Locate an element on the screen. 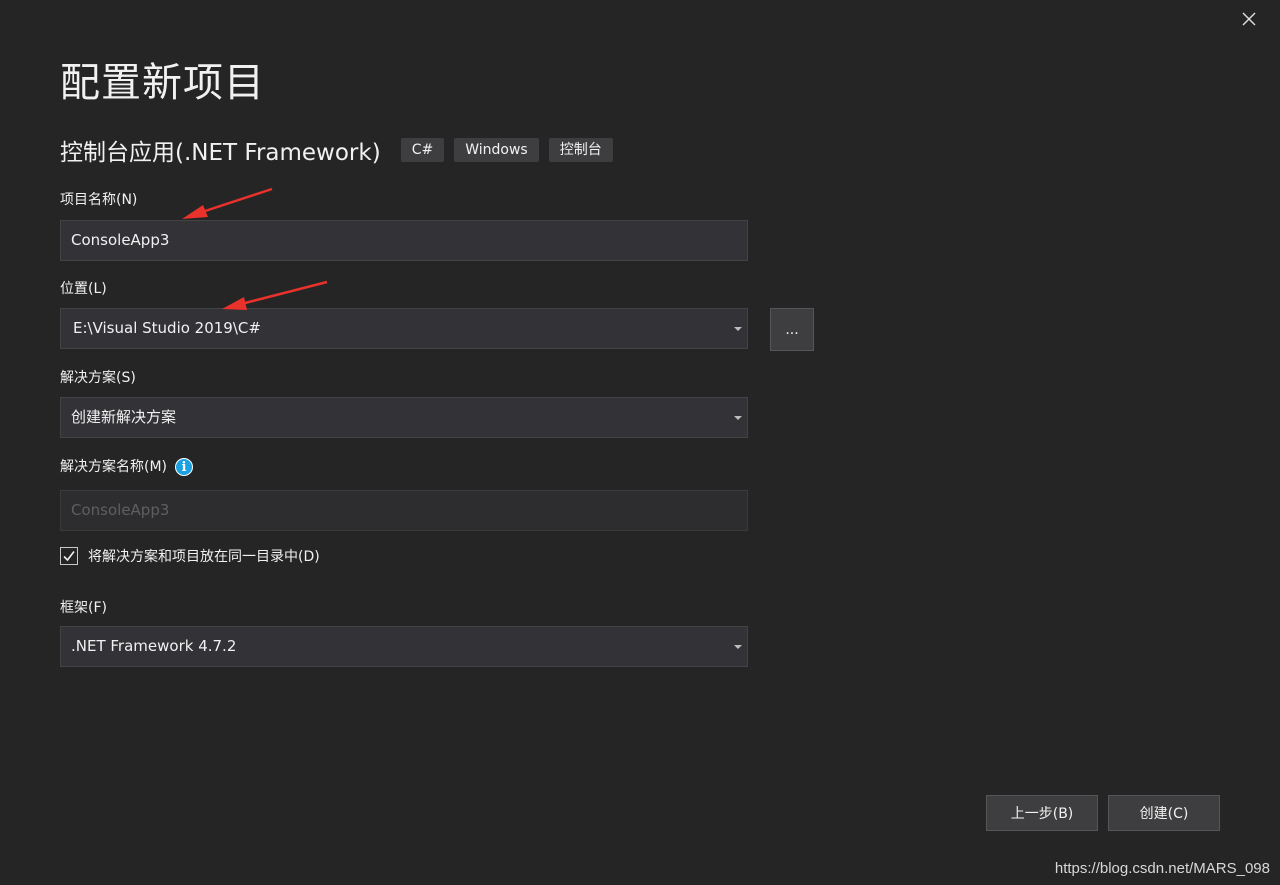 The height and width of the screenshot is (885, 1280). project-name-value: ConsoleApp3 is located at coordinates (120, 240).